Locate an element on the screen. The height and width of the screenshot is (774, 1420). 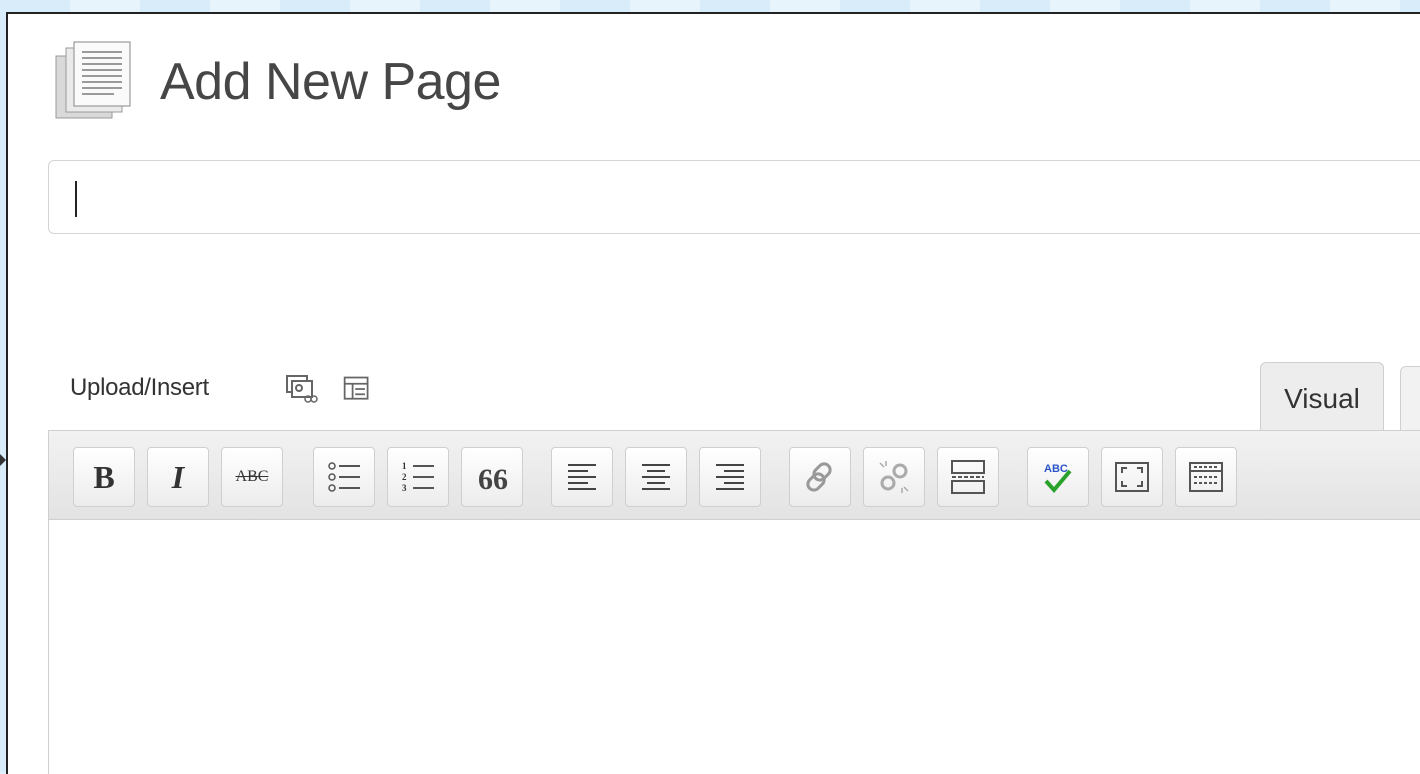
fullscreen-button is located at coordinates (1132, 477).